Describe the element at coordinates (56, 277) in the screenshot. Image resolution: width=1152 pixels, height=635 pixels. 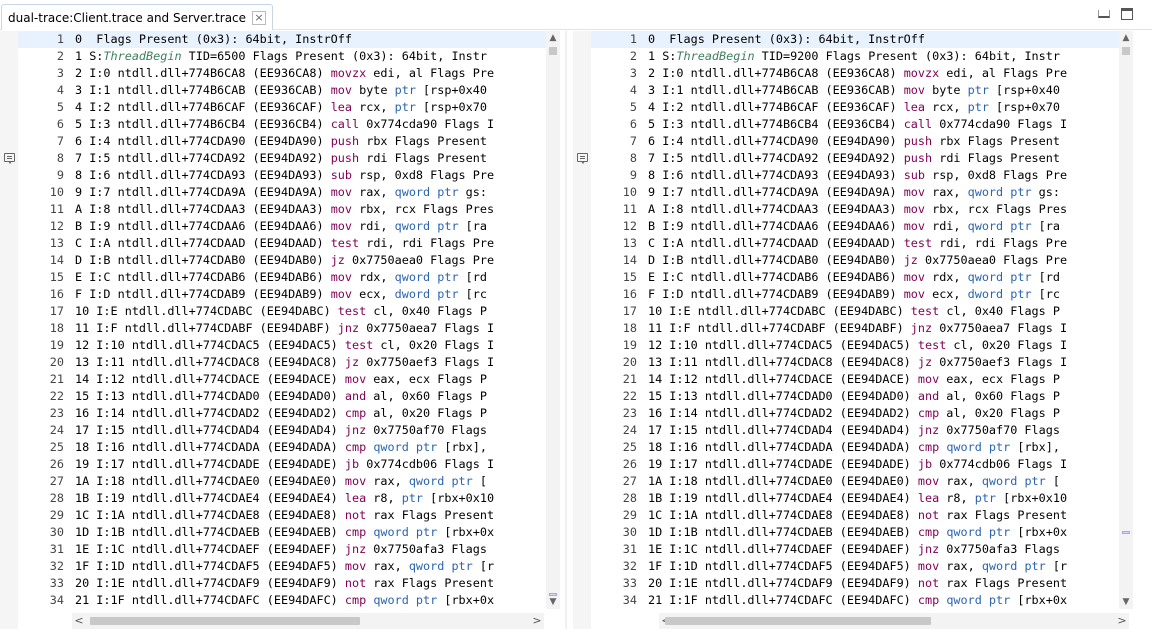
I see `line-number: 15` at that location.